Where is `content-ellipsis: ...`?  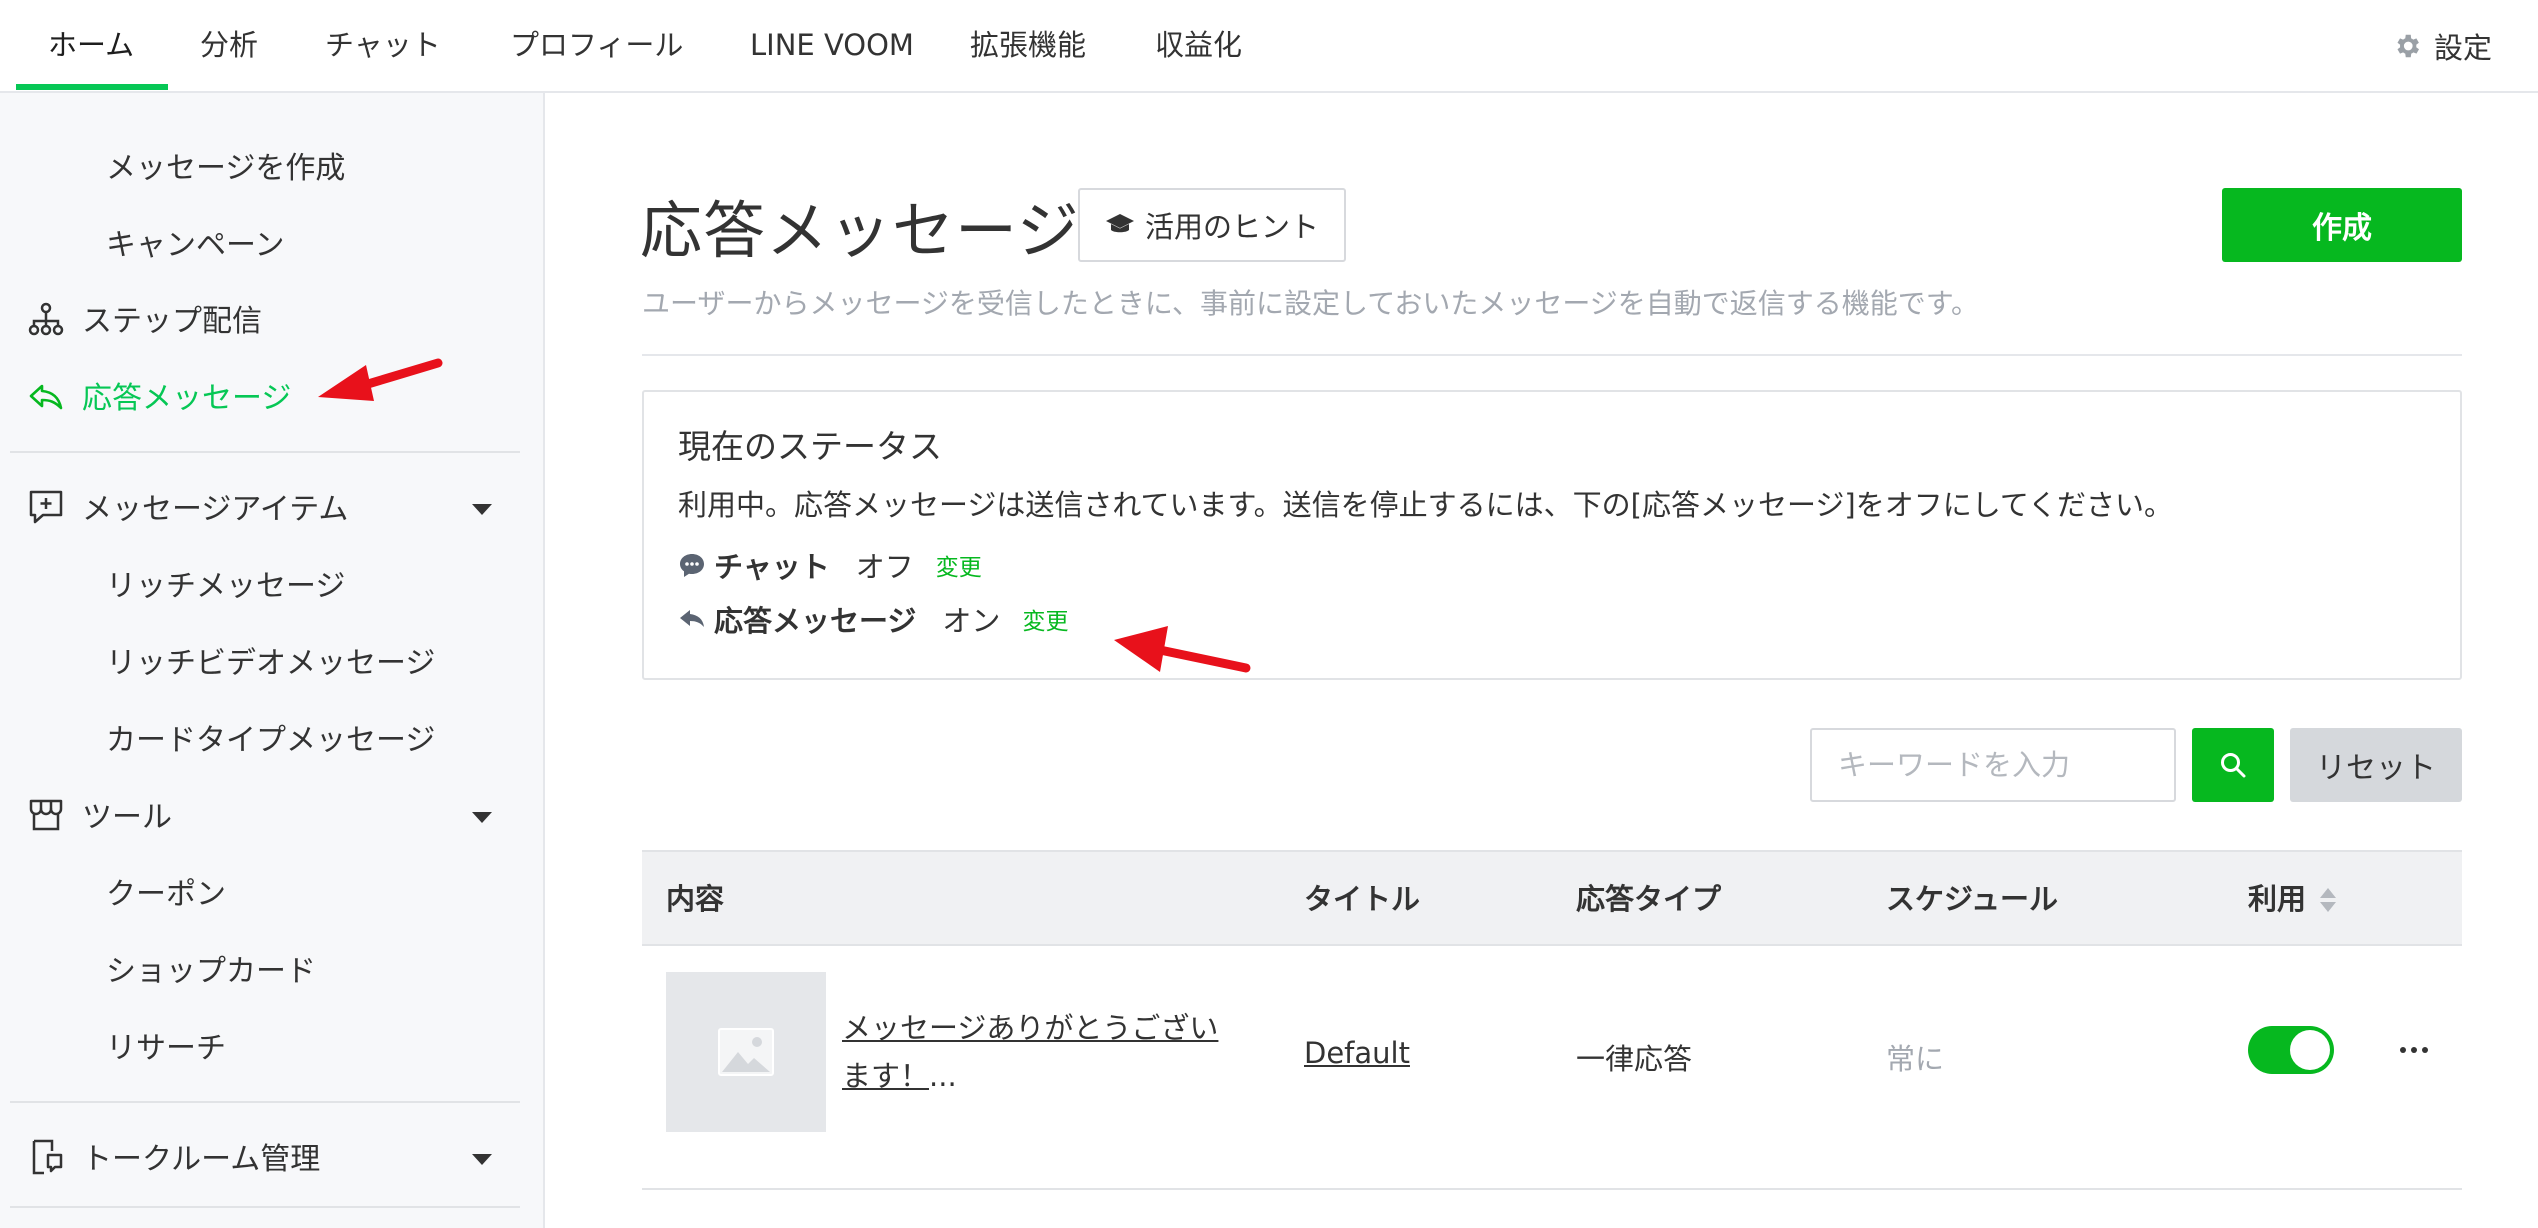 content-ellipsis: ... is located at coordinates (943, 1076).